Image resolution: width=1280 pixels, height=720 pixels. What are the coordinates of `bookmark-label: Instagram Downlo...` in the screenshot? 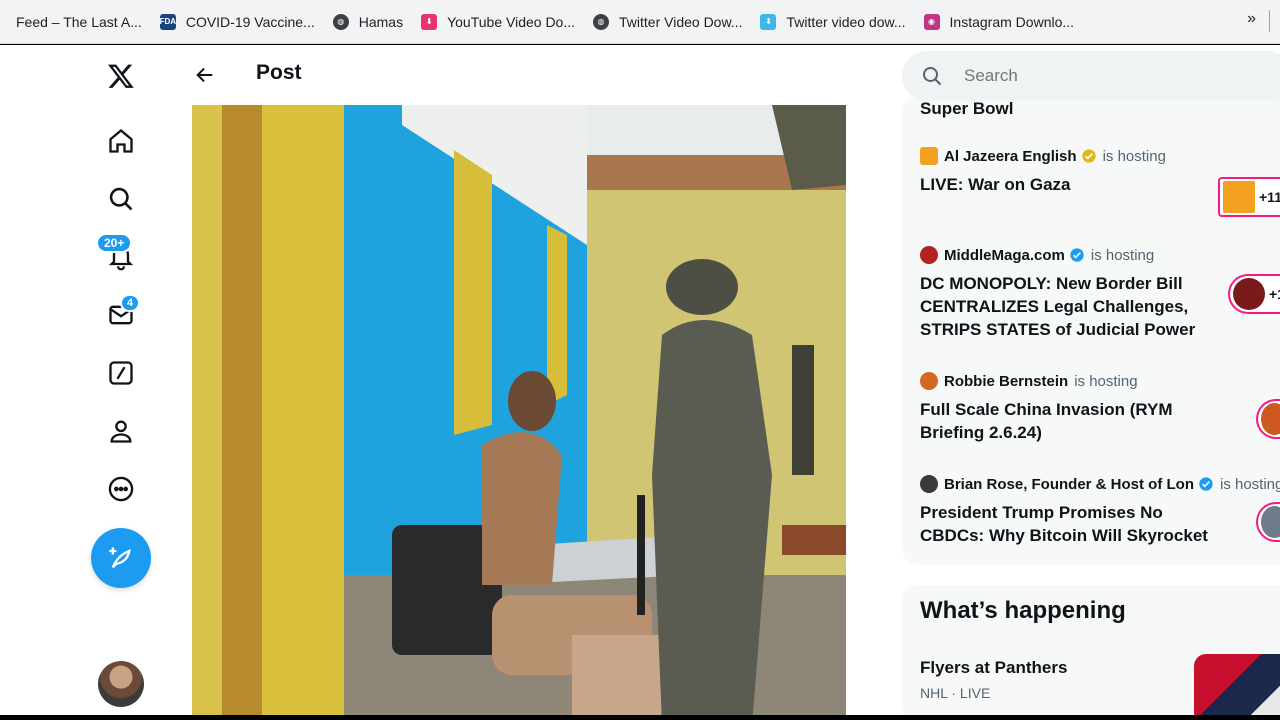 It's located at (1012, 21).